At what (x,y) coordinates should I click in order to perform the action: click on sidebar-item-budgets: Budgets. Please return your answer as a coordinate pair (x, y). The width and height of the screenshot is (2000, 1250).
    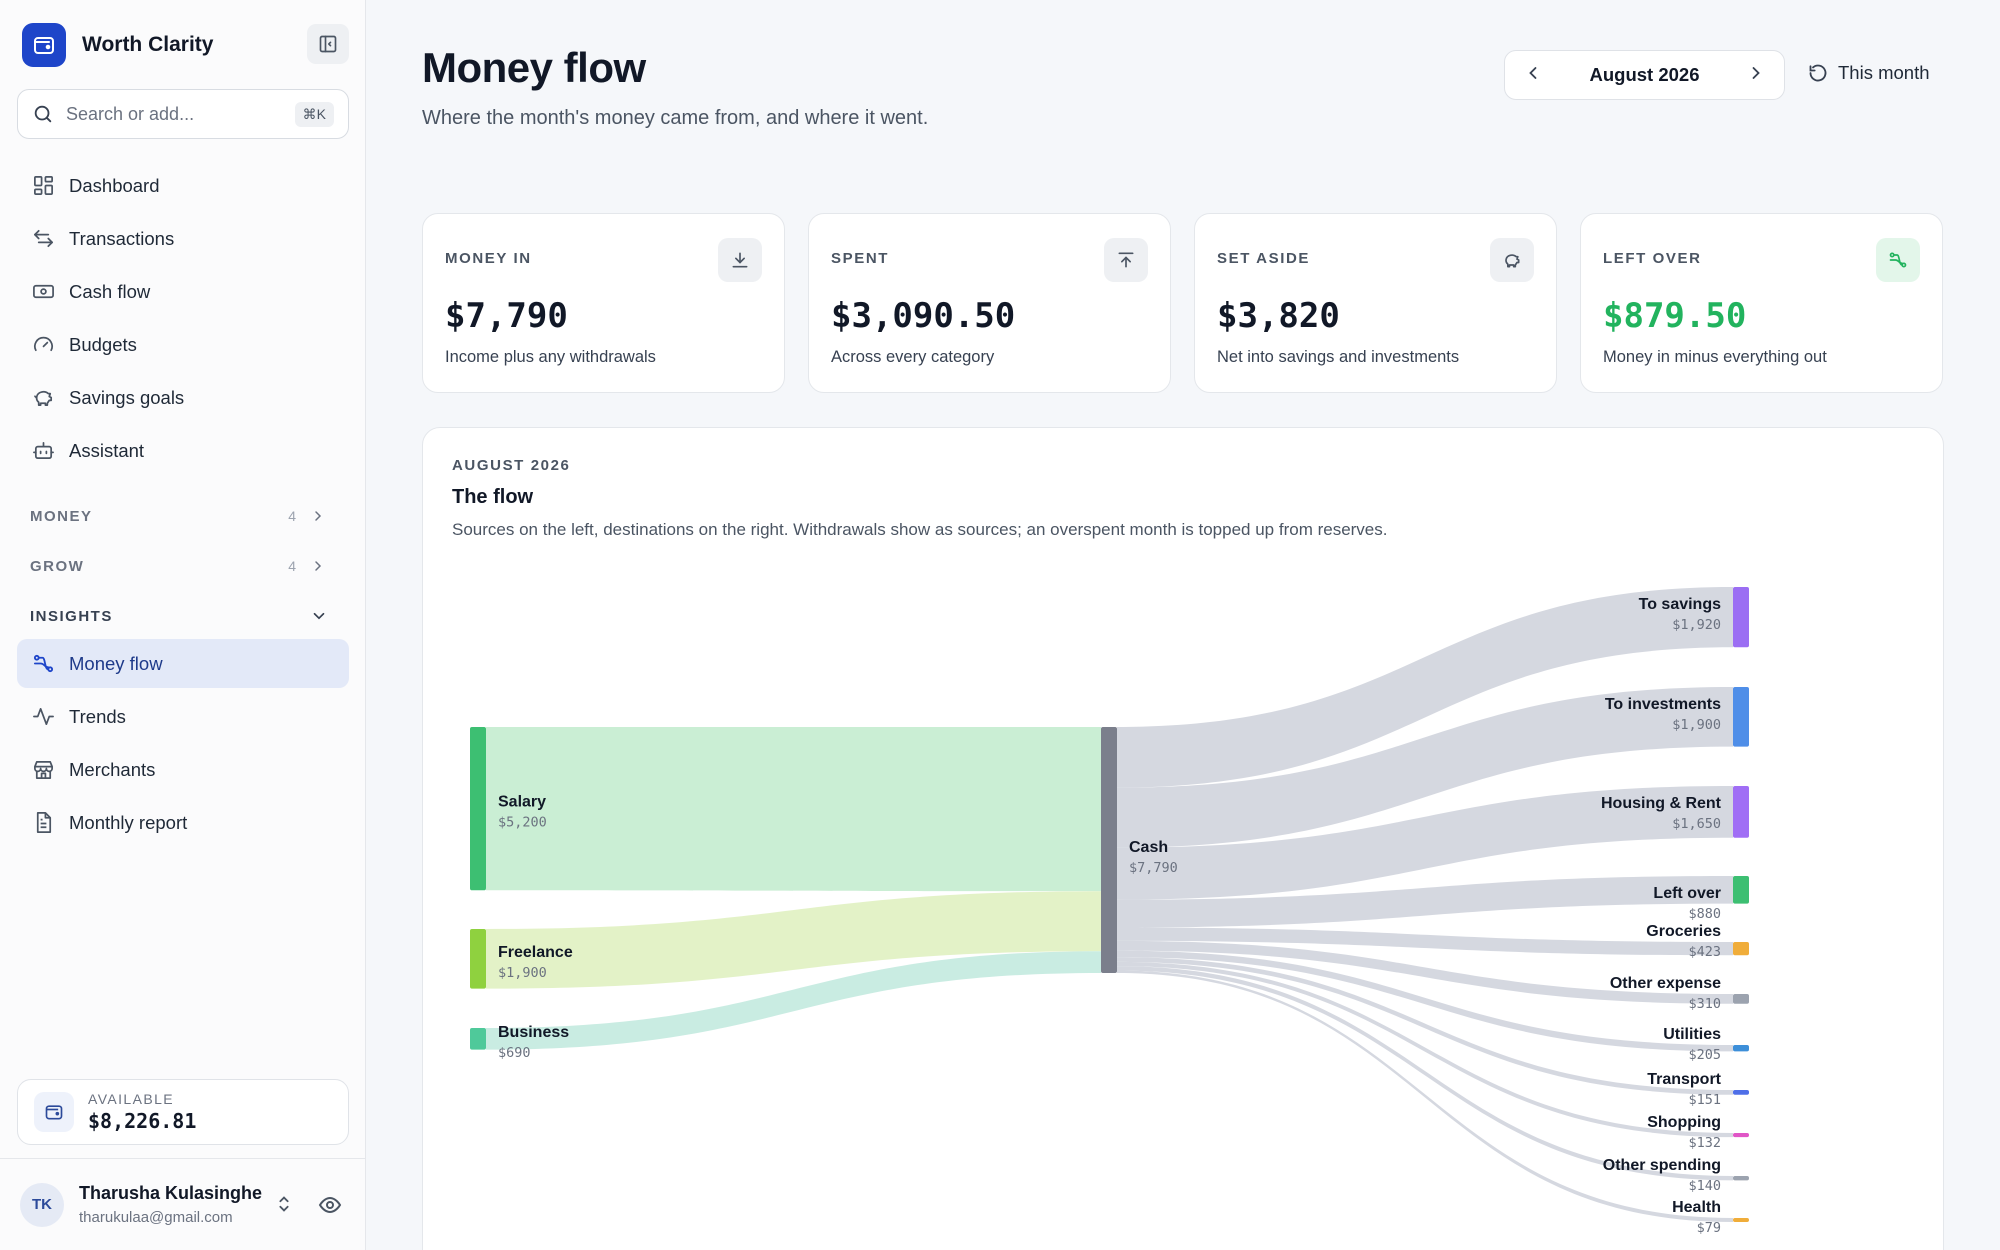
    Looking at the image, I should click on (183, 344).